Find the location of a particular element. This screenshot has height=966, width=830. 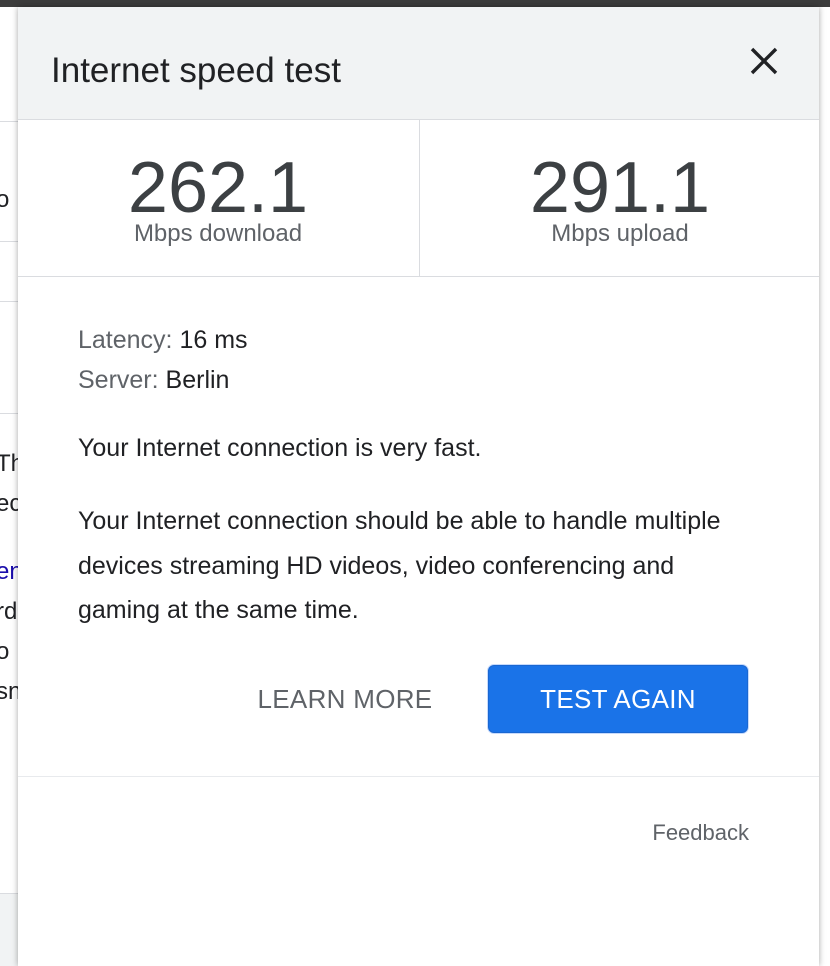

close-button is located at coordinates (764, 61).